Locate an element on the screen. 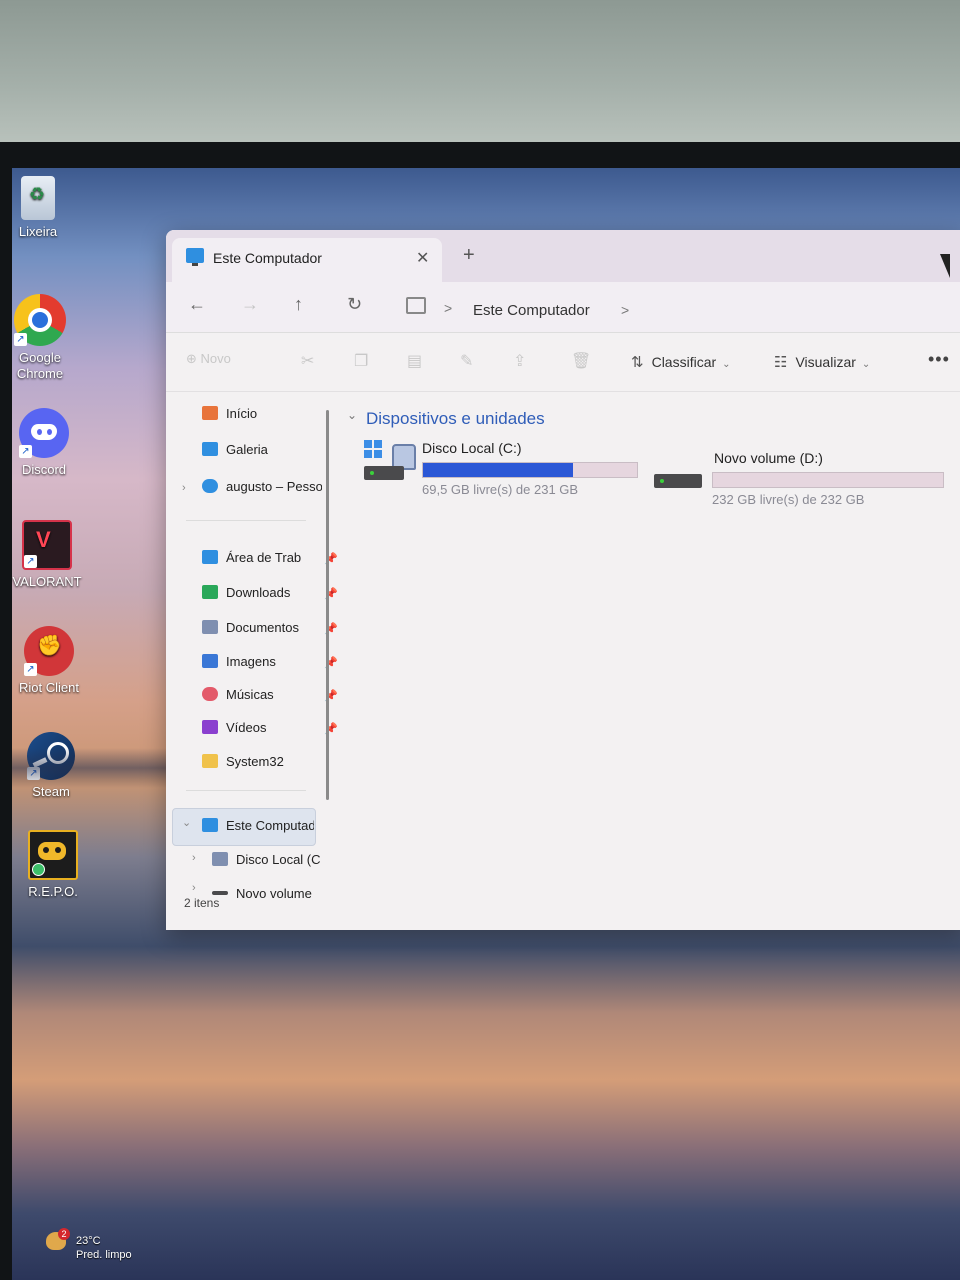 The height and width of the screenshot is (1280, 960). sidebar-item-inicio: Início is located at coordinates (272, 418).